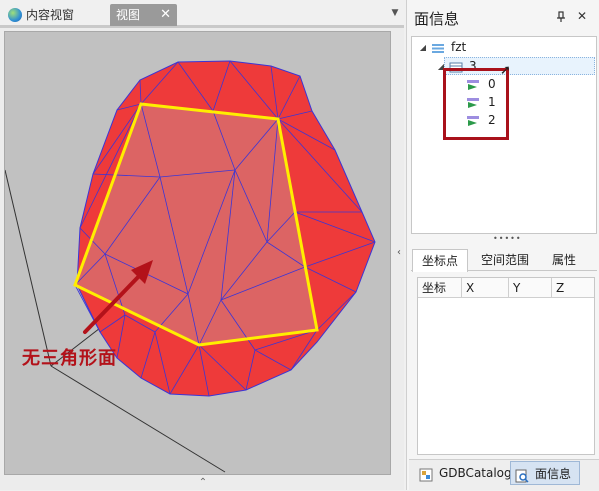 Image resolution: width=599 pixels, height=491 pixels. I want to click on tab-gdbcatalog-label: GDBCatalog, so click(475, 473).